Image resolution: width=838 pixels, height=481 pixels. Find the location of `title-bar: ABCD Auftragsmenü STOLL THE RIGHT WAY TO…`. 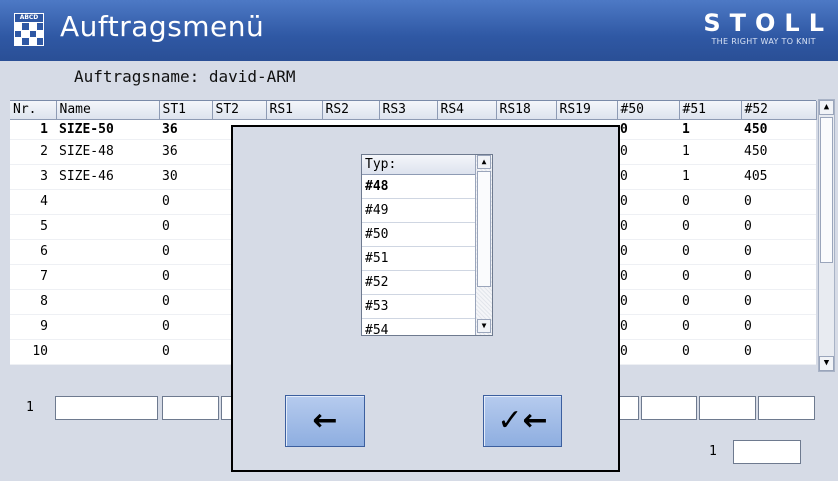

title-bar: ABCD Auftragsmenü STOLL THE RIGHT WAY TO… is located at coordinates (419, 30).